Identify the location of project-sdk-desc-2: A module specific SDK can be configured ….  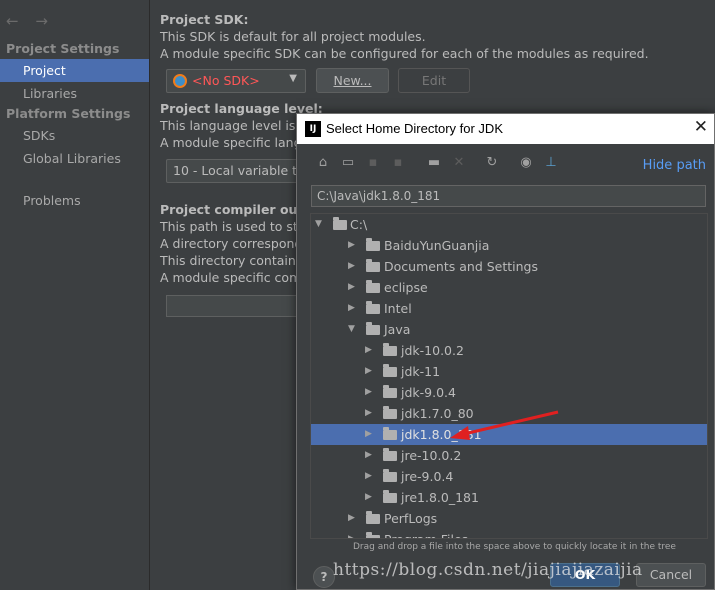
(404, 53).